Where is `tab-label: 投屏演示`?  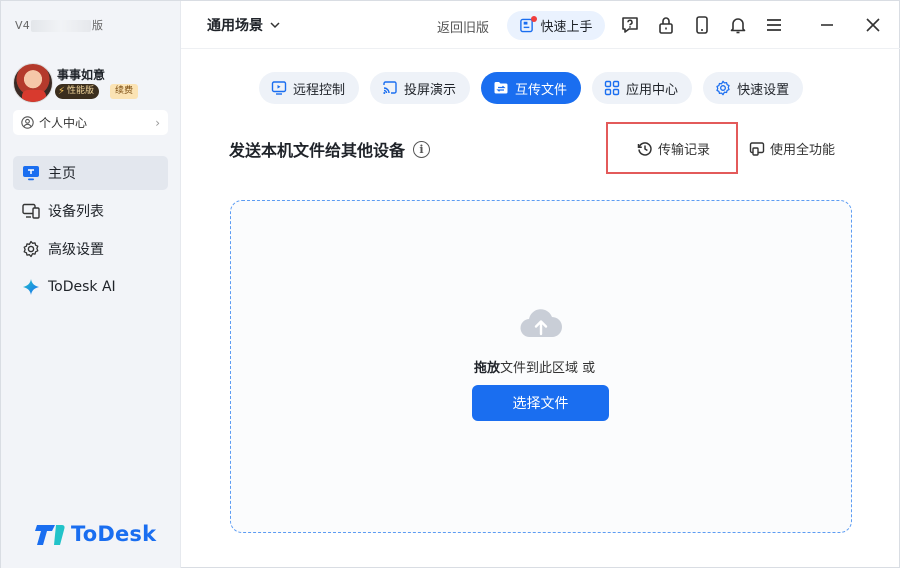 tab-label: 投屏演示 is located at coordinates (430, 90).